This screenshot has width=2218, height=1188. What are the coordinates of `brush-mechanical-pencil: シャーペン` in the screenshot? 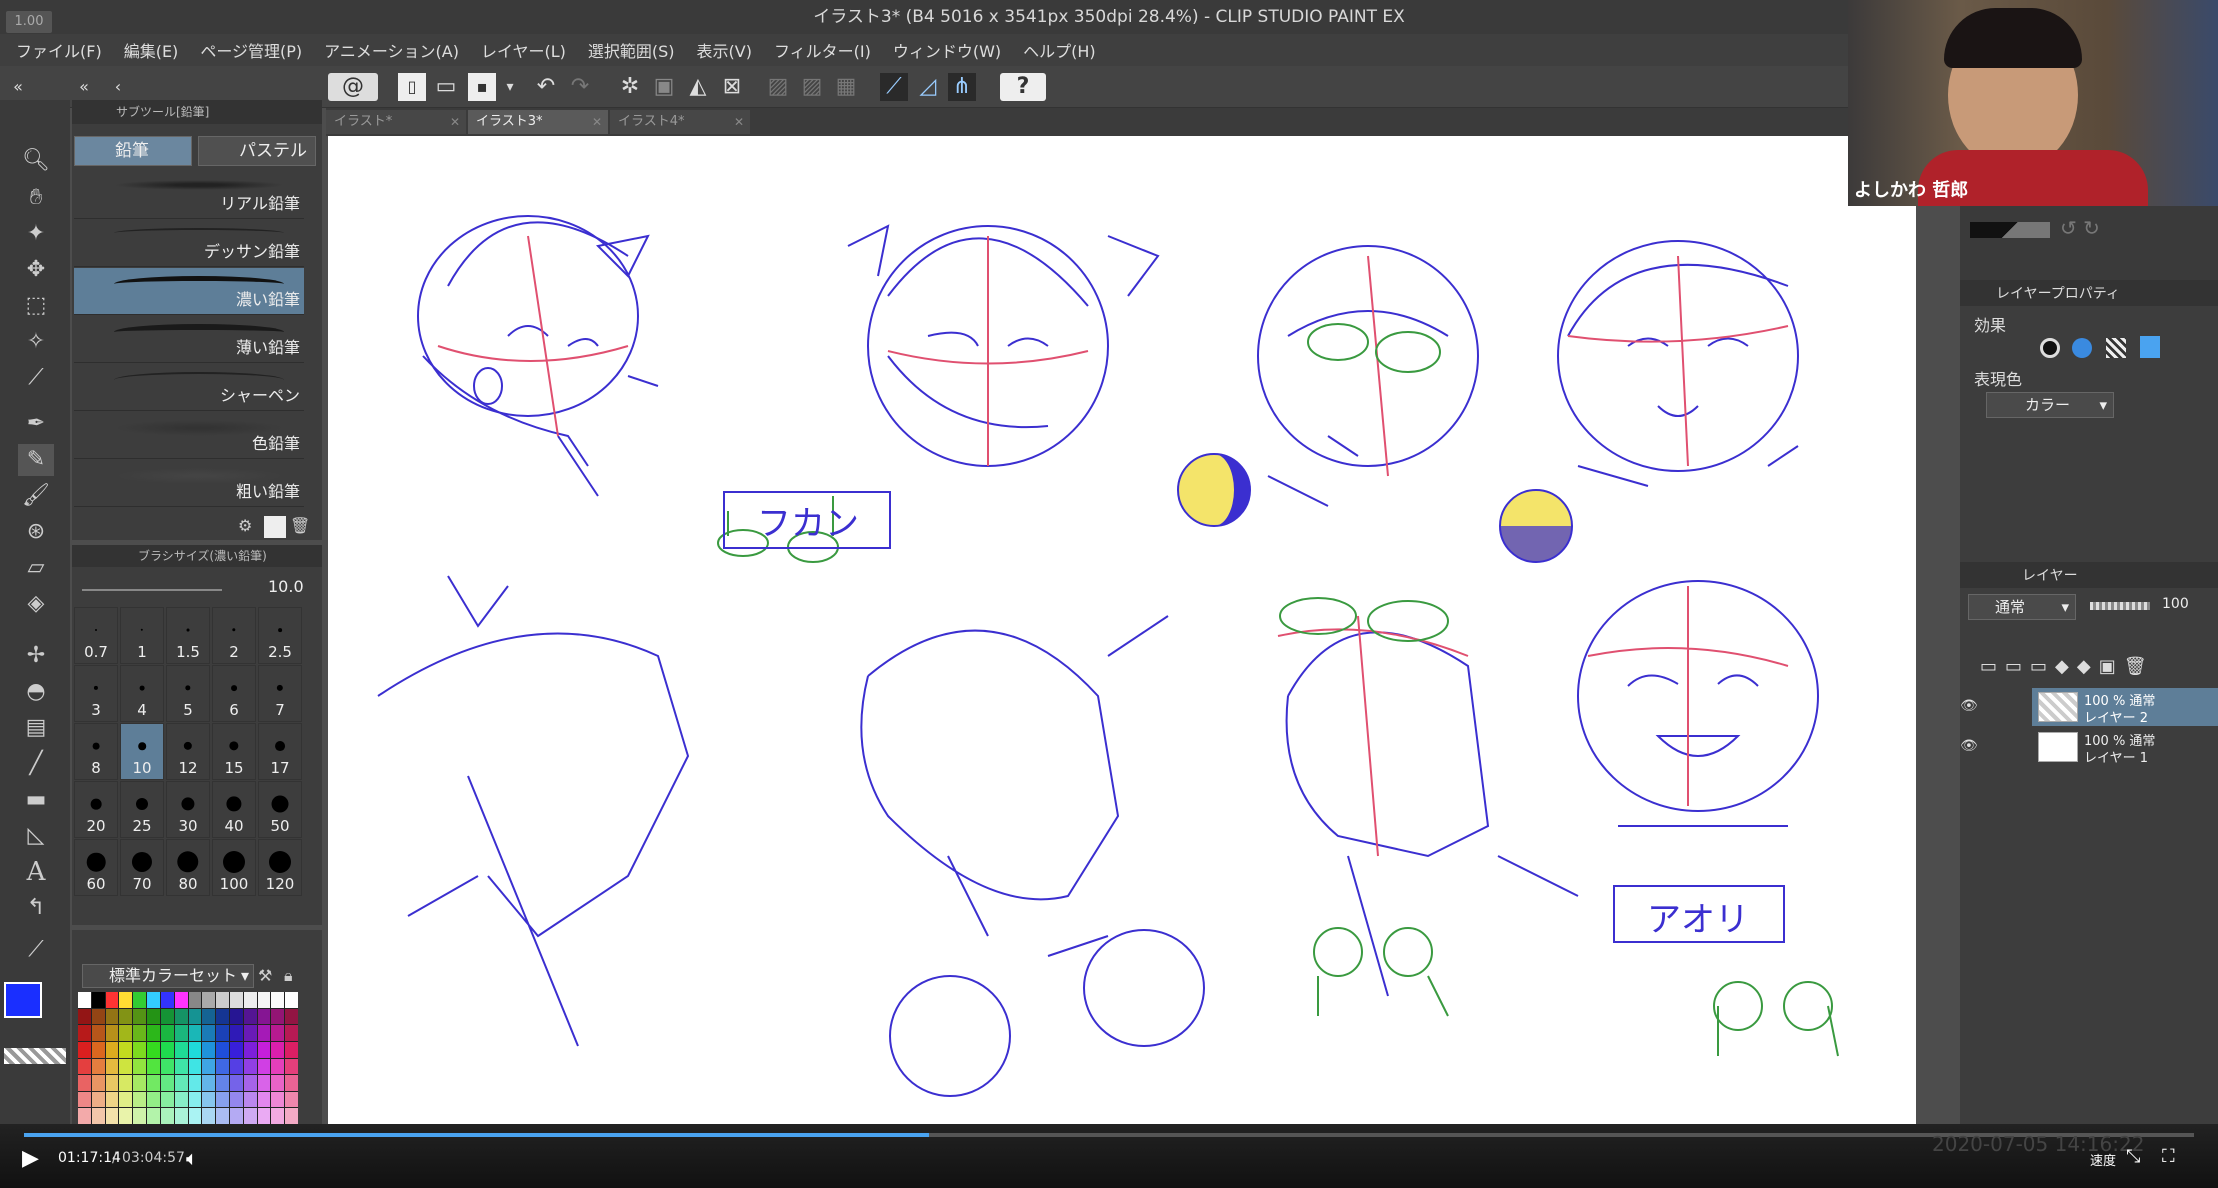 It's located at (189, 387).